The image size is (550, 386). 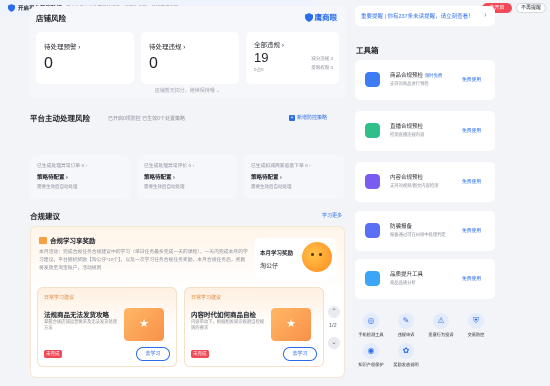 I want to click on strategy-box-desc: 需要生效后自动处理, so click(x=164, y=186).